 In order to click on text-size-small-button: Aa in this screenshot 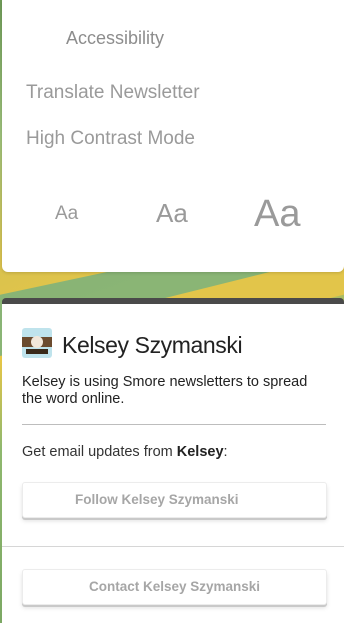, I will do `click(66, 213)`.